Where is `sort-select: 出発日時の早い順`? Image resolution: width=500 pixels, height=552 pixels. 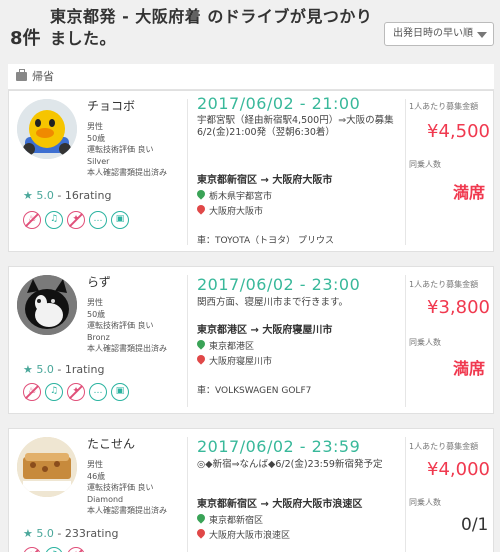 sort-select: 出発日時の早い順 is located at coordinates (439, 34).